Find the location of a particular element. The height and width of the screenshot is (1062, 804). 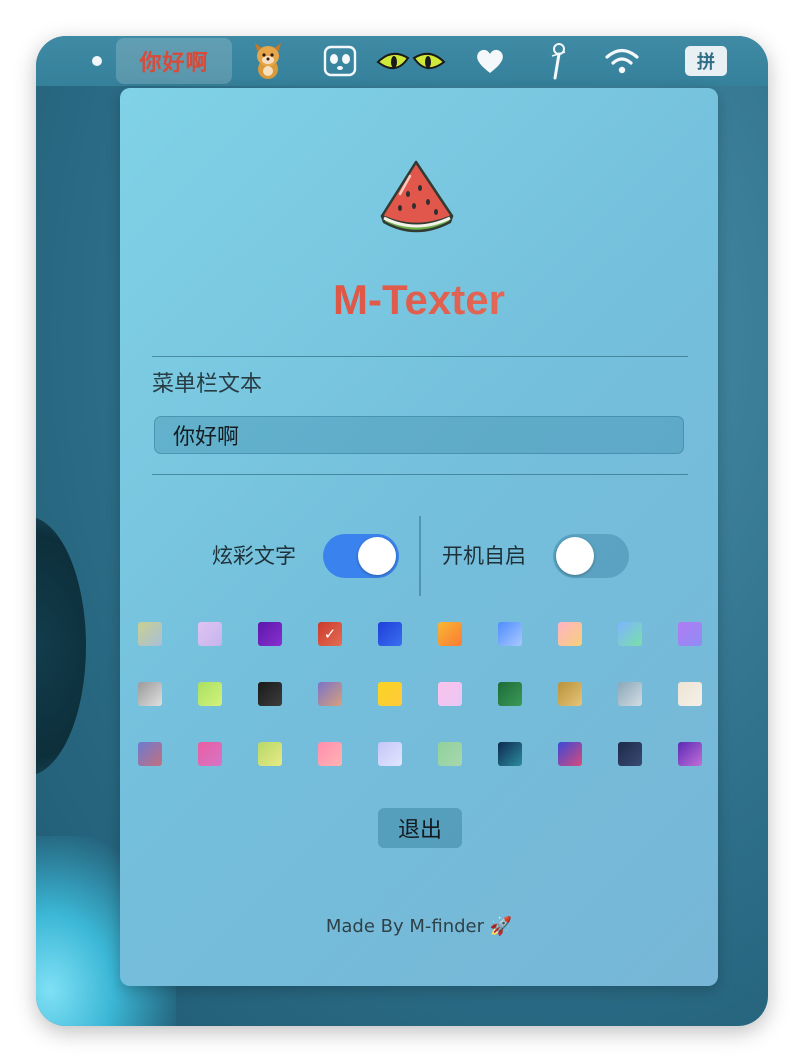

dog-icon is located at coordinates (268, 61).